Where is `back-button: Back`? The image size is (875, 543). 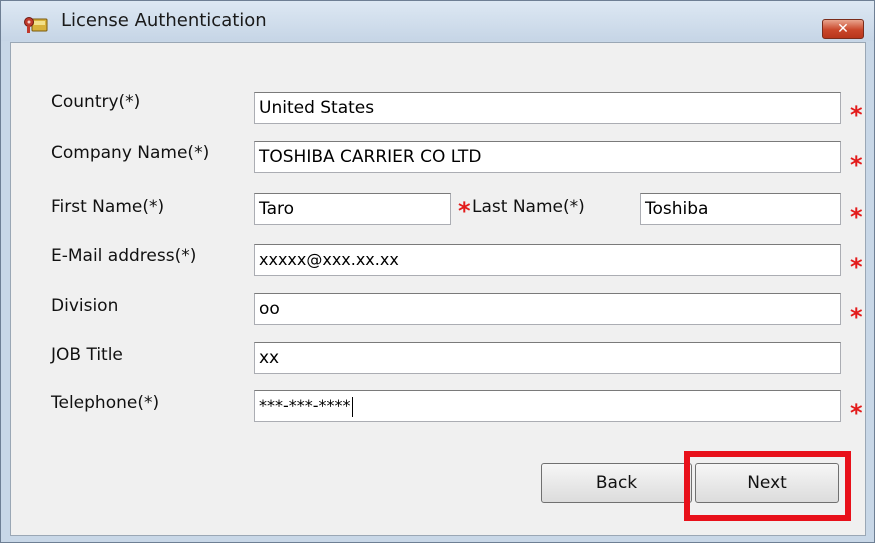
back-button: Back is located at coordinates (616, 483).